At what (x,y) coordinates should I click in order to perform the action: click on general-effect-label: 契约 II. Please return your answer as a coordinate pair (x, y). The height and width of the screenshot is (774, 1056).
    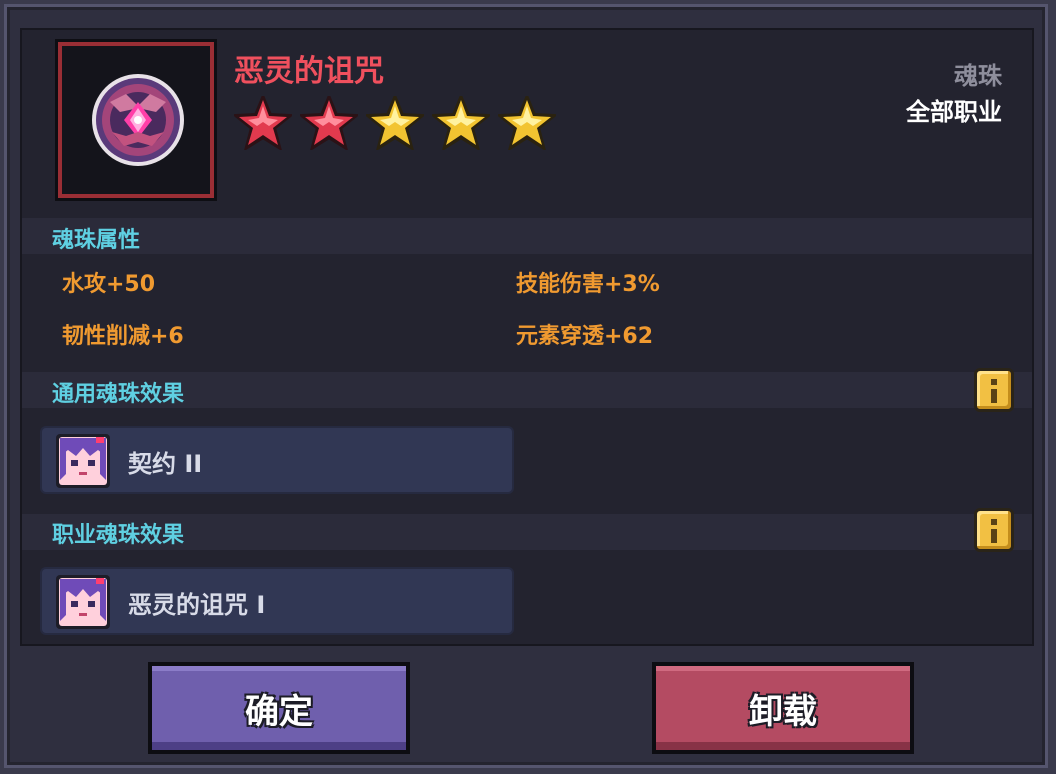
    Looking at the image, I should click on (165, 464).